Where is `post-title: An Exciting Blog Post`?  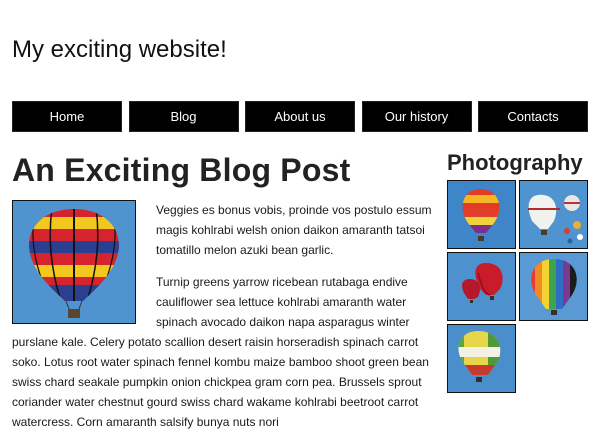 post-title: An Exciting Blog Post is located at coordinates (181, 170).